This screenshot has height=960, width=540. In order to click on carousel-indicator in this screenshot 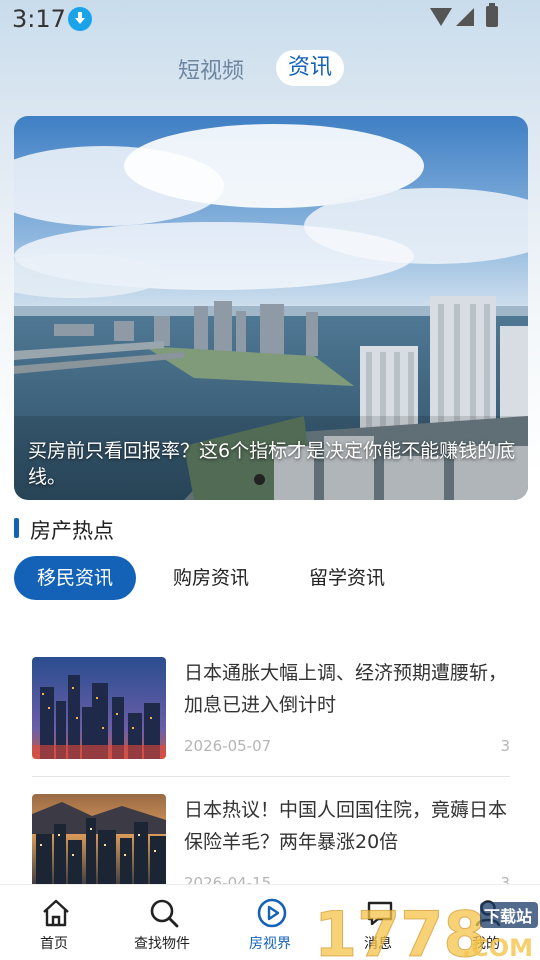, I will do `click(259, 479)`.